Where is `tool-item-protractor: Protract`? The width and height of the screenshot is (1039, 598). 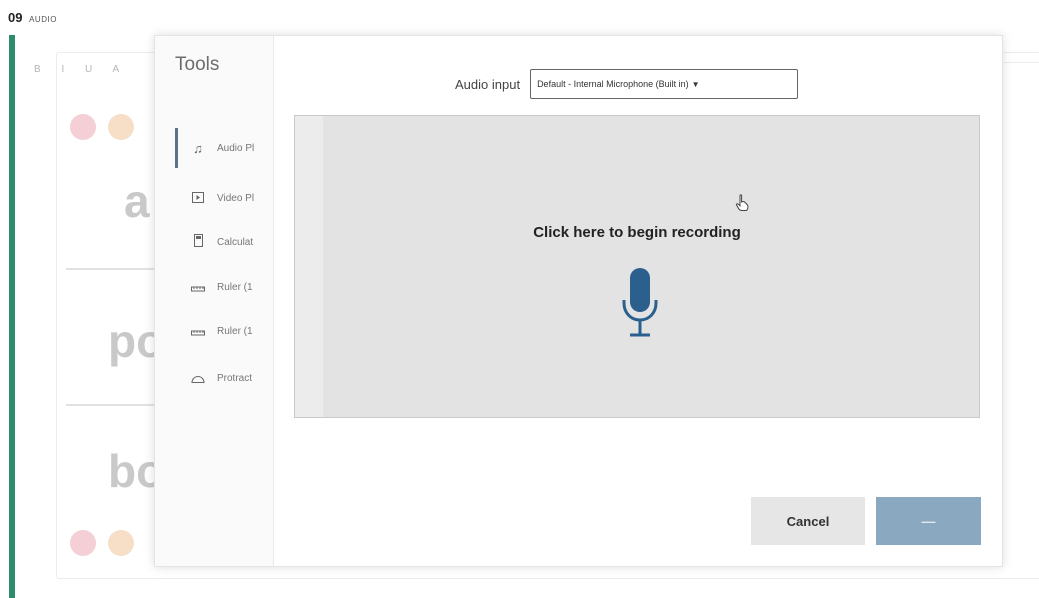
tool-item-protractor: Protract is located at coordinates (224, 378).